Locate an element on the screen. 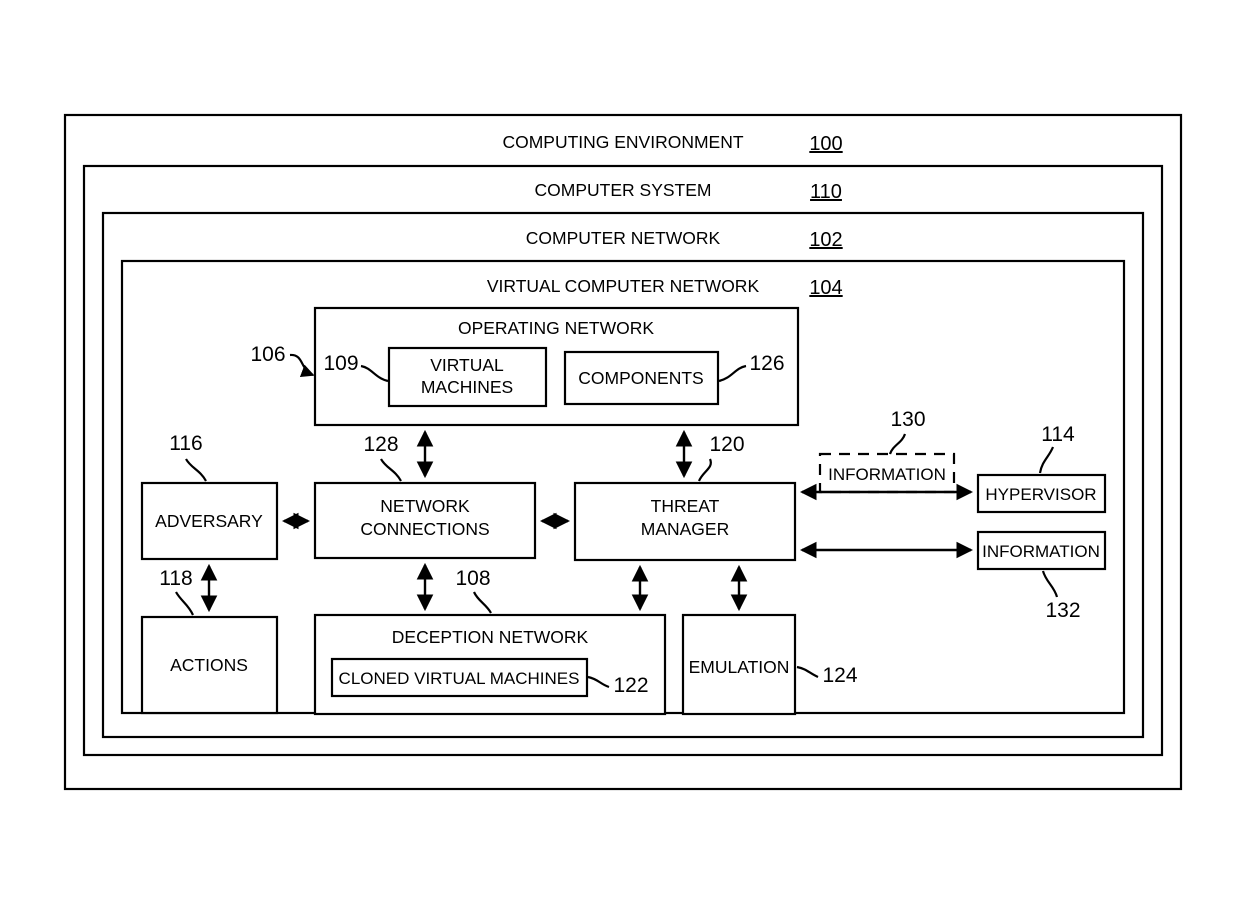 This screenshot has width=1240, height=904. threat-manager-label-line2: MANAGER is located at coordinates (685, 529).